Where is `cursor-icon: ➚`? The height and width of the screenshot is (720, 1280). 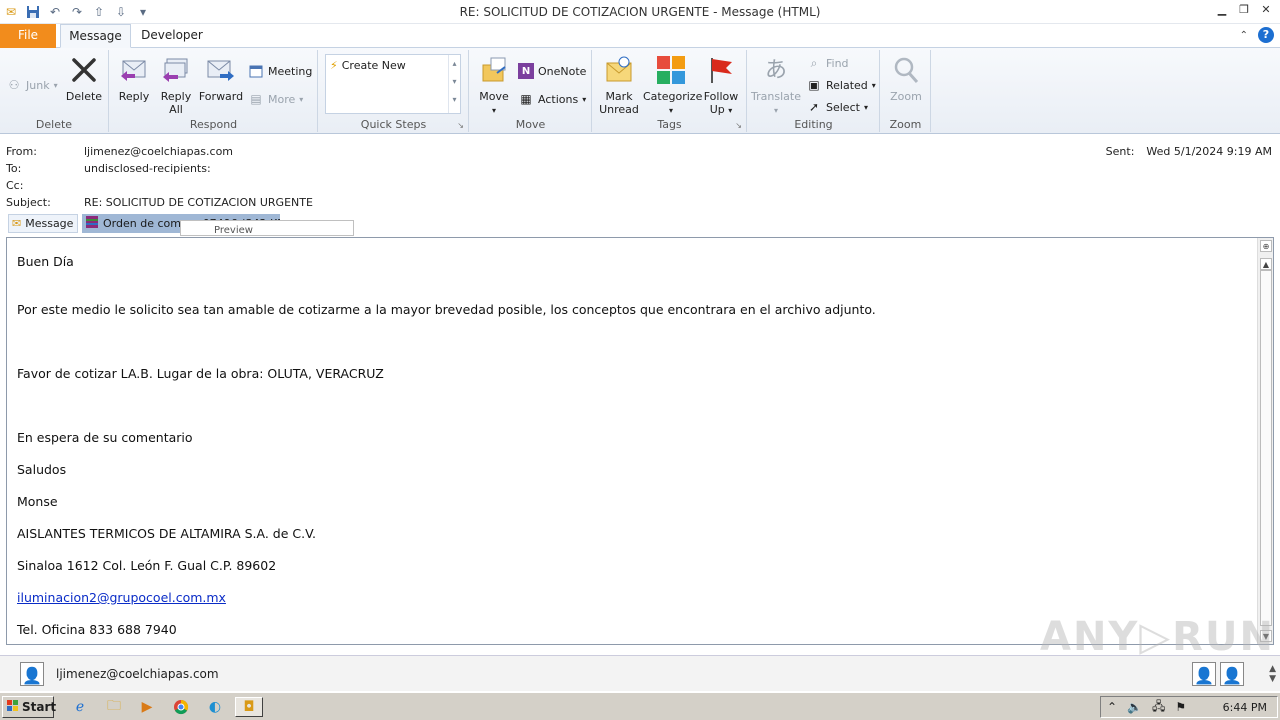
cursor-icon: ➚ is located at coordinates (814, 107).